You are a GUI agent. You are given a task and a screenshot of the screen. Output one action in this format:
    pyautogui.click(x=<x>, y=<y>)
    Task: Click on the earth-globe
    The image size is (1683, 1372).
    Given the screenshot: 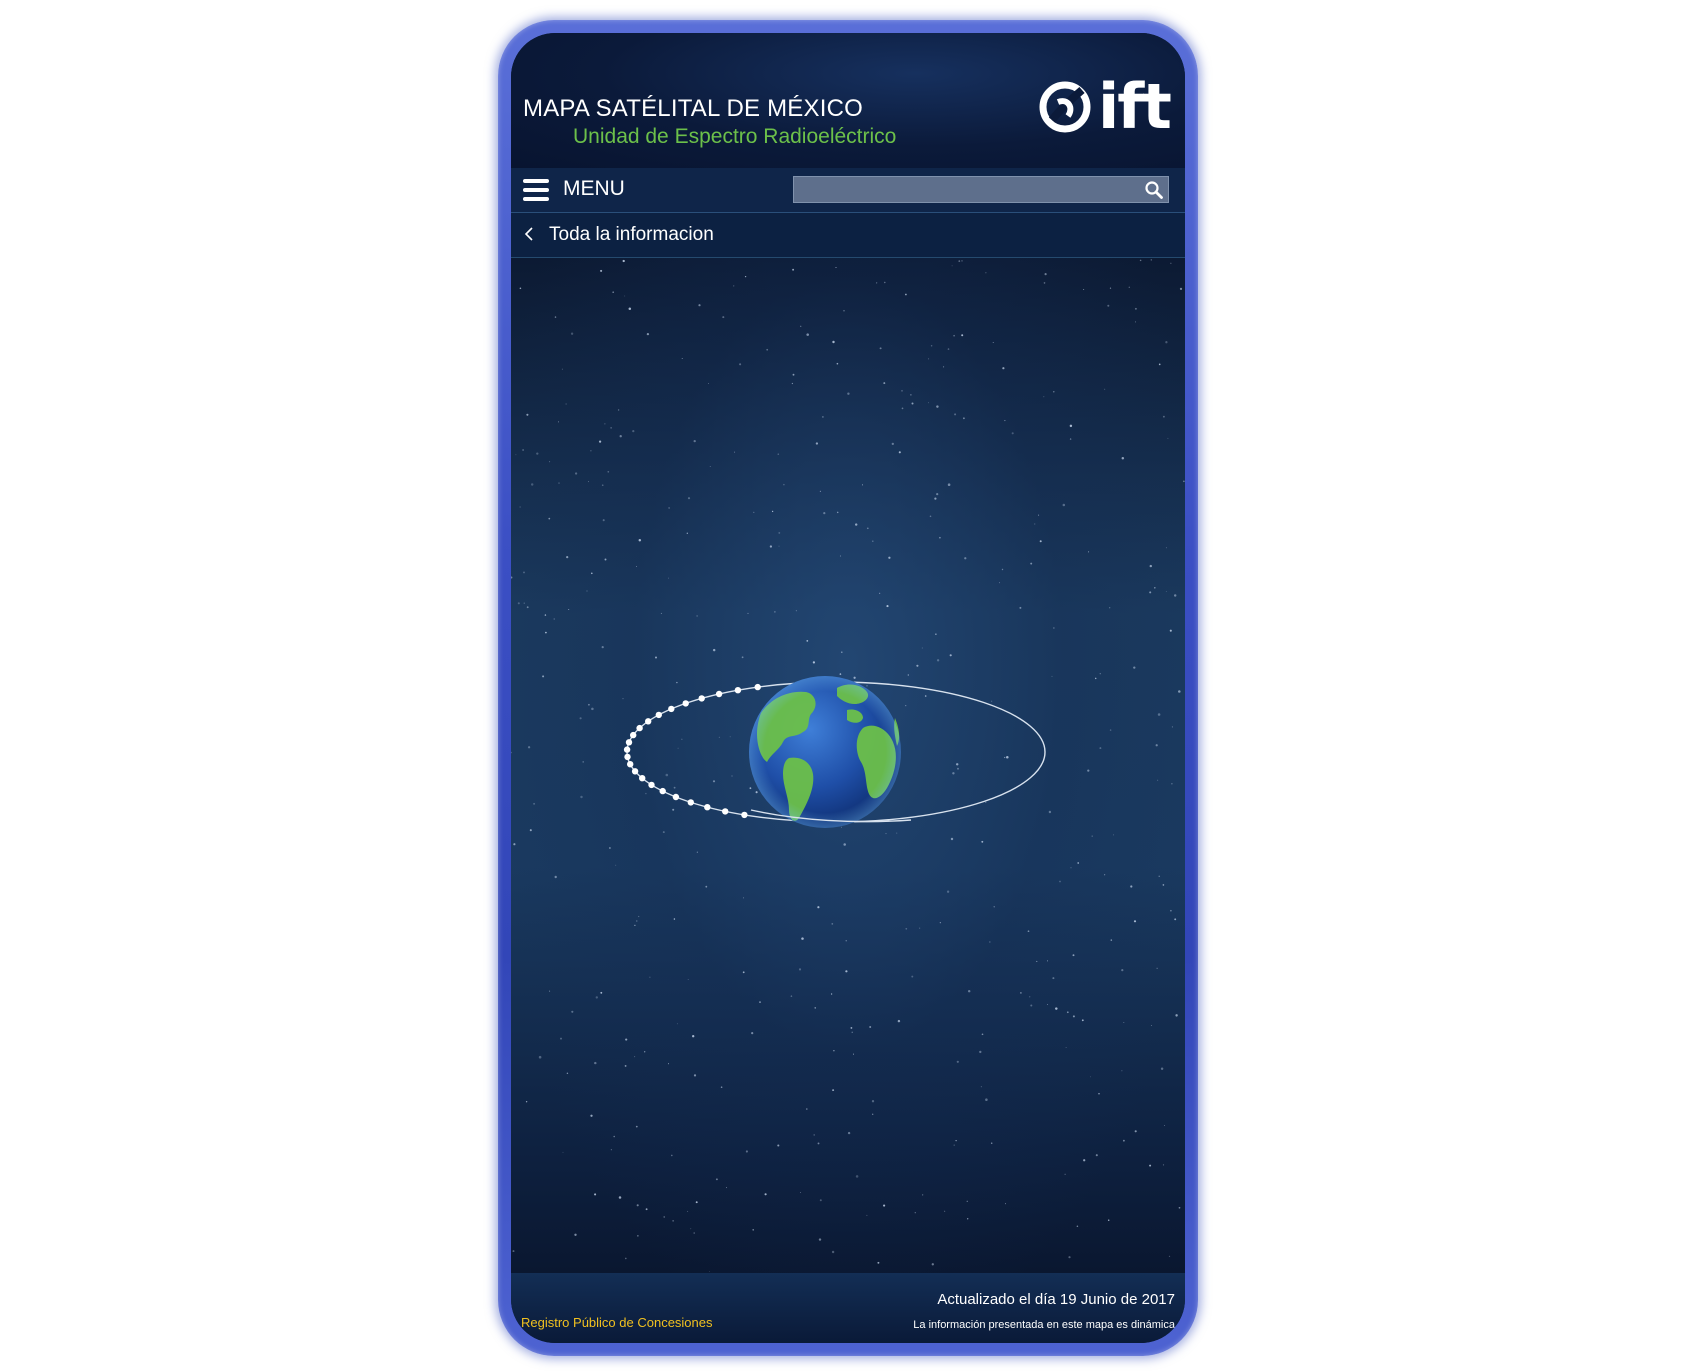 What is the action you would take?
    pyautogui.click(x=841, y=758)
    